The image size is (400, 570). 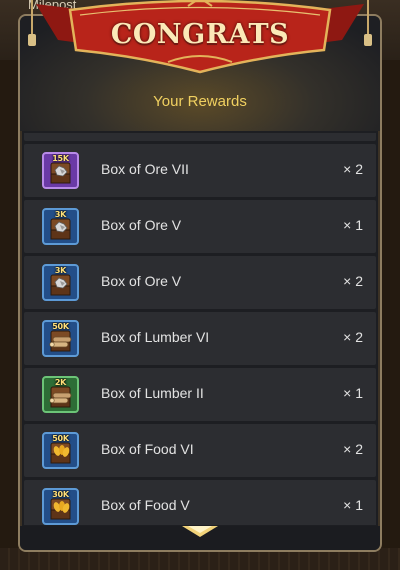 I want to click on reward-row: 50K Box of Lumber VI × 2, so click(x=200, y=338).